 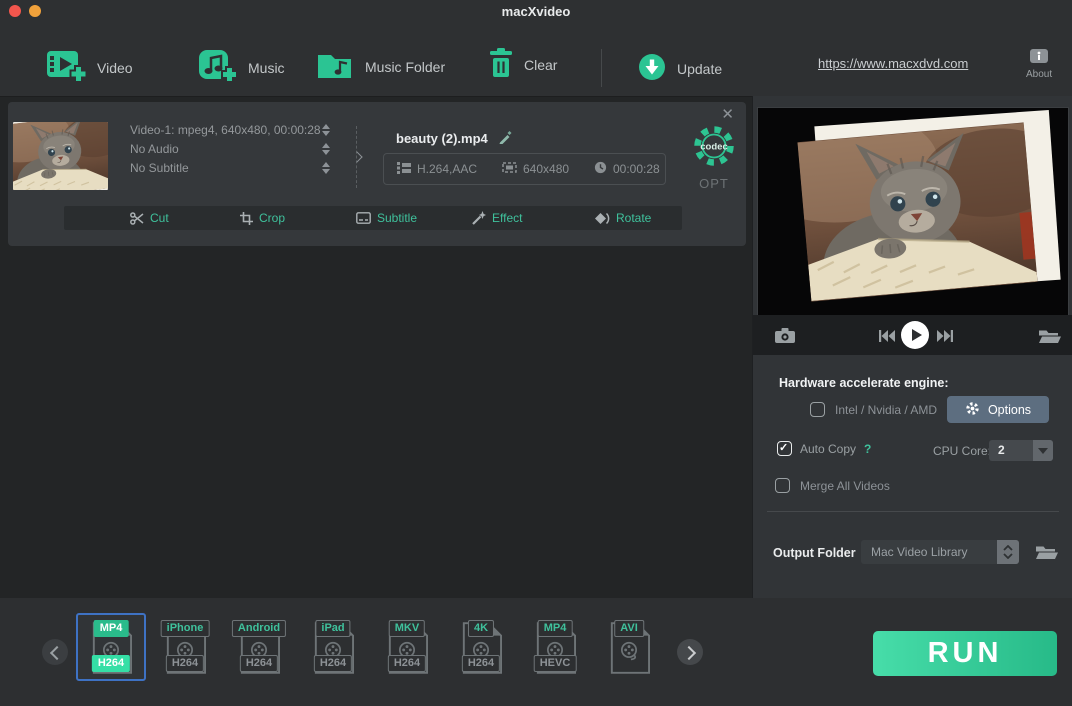 I want to click on effect-label: Effect, so click(x=507, y=218).